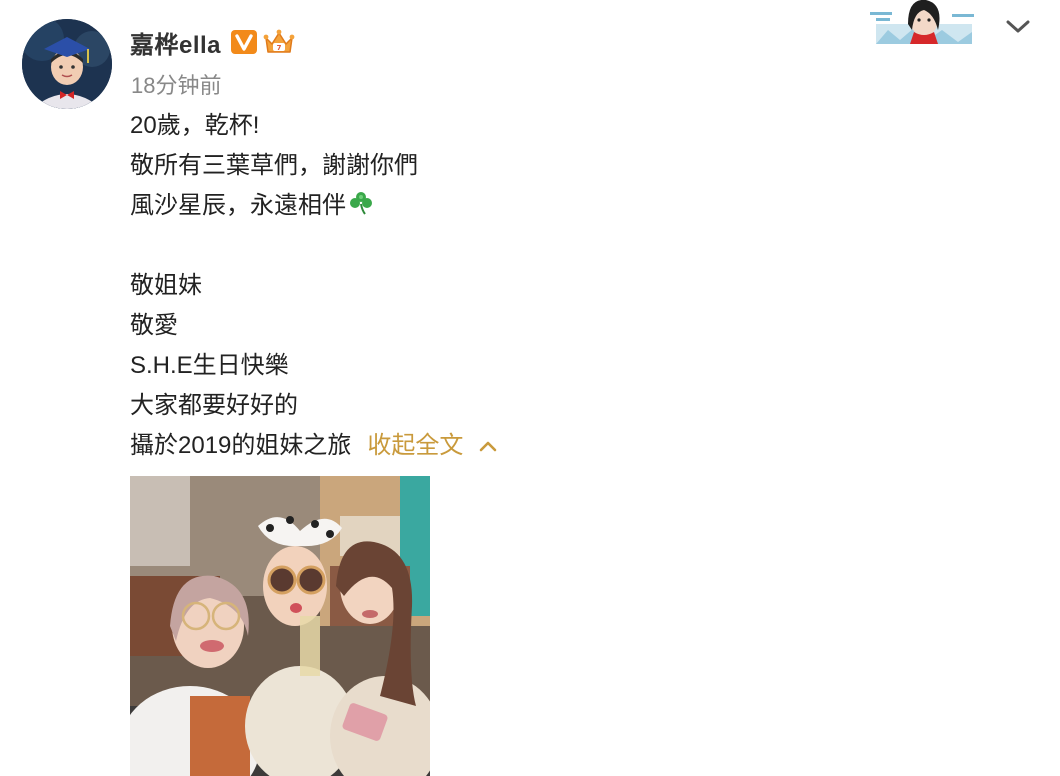 The width and height of the screenshot is (1060, 776). What do you see at coordinates (238, 205) in the screenshot?
I see `post-line-3-text: 風沙星辰，永遠相伴` at bounding box center [238, 205].